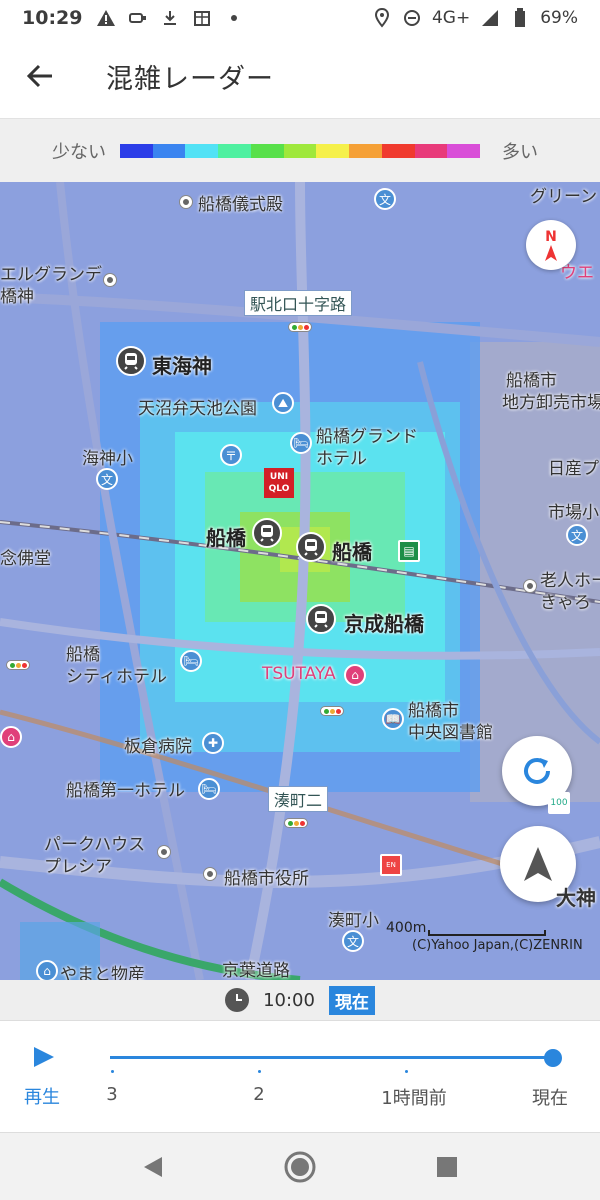  I want to click on compass-needle-icon, so click(551, 253).